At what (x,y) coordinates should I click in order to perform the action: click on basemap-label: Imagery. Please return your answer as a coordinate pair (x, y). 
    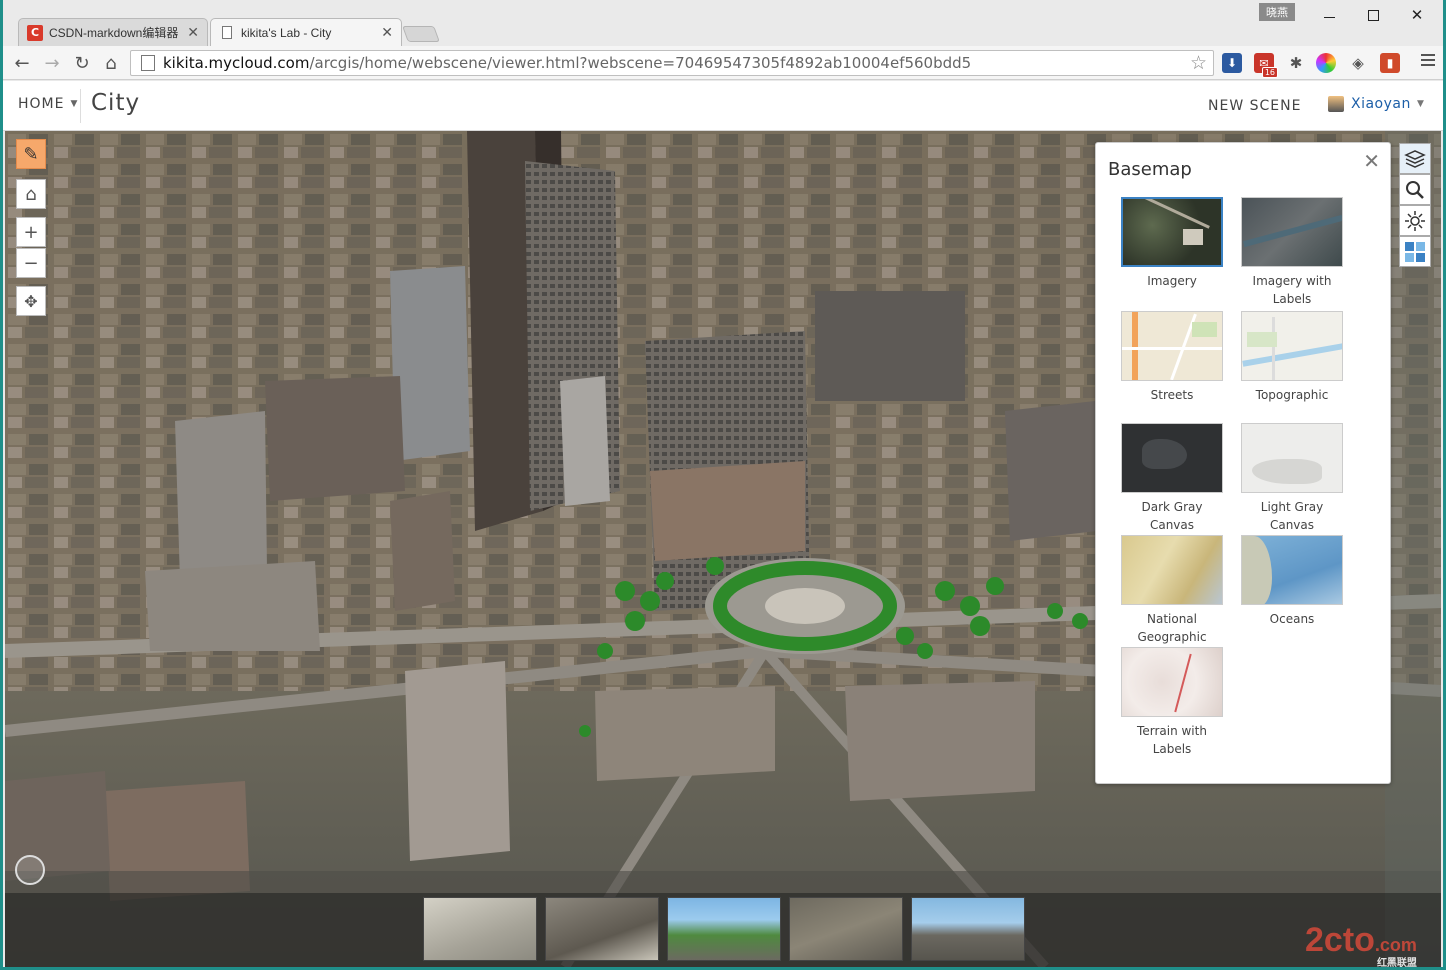
    Looking at the image, I should click on (1172, 281).